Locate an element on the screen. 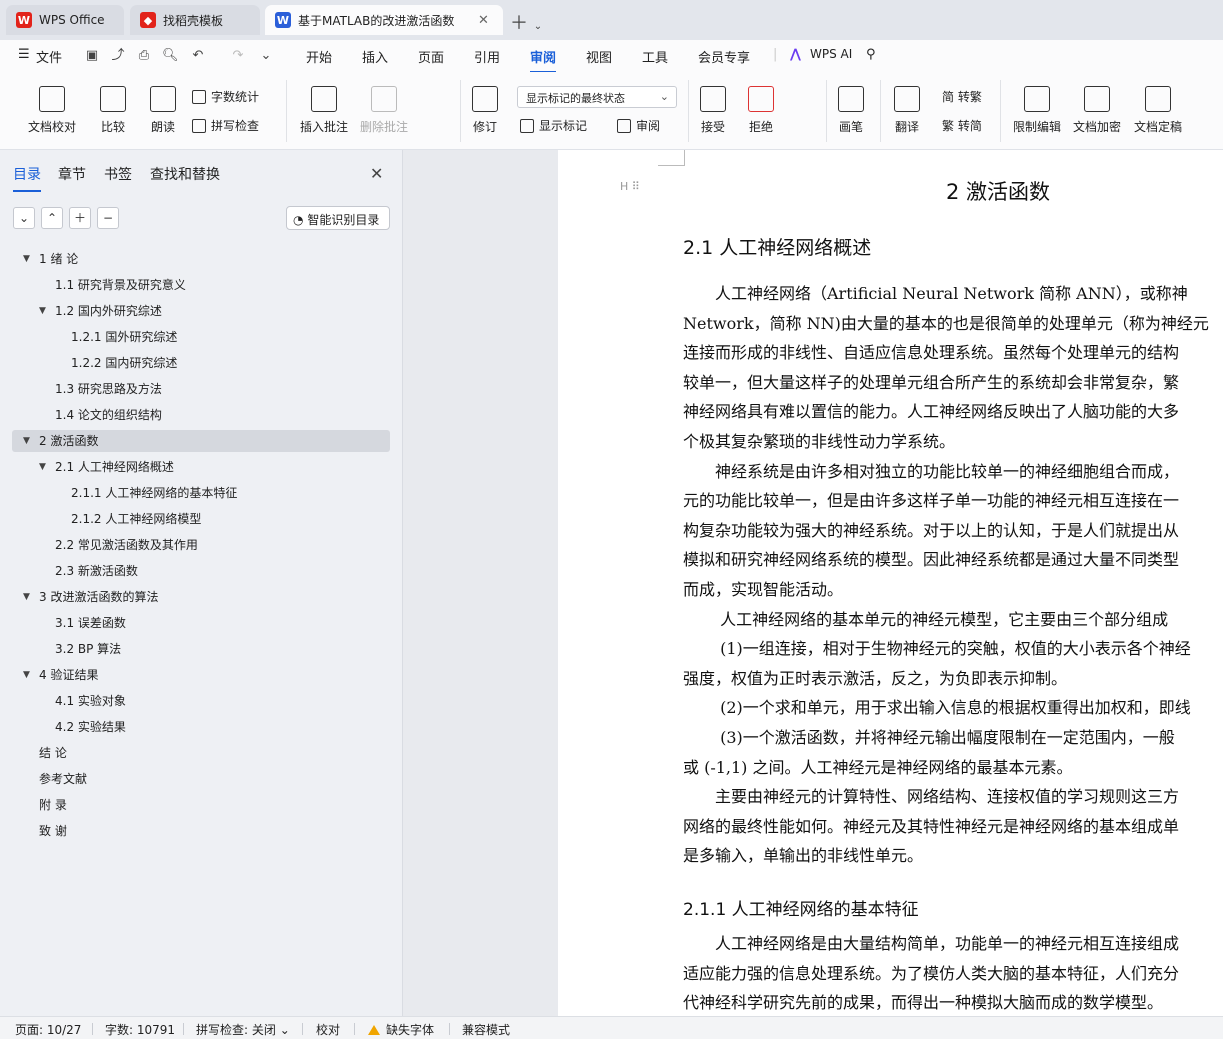 The width and height of the screenshot is (1223, 1039). toc-item: ▼ 2.1 人工神经网络概述 is located at coordinates (201, 467).